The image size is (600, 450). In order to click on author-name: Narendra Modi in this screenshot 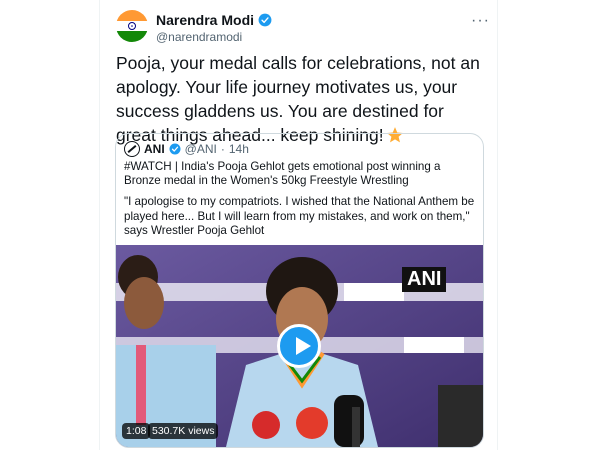, I will do `click(205, 20)`.